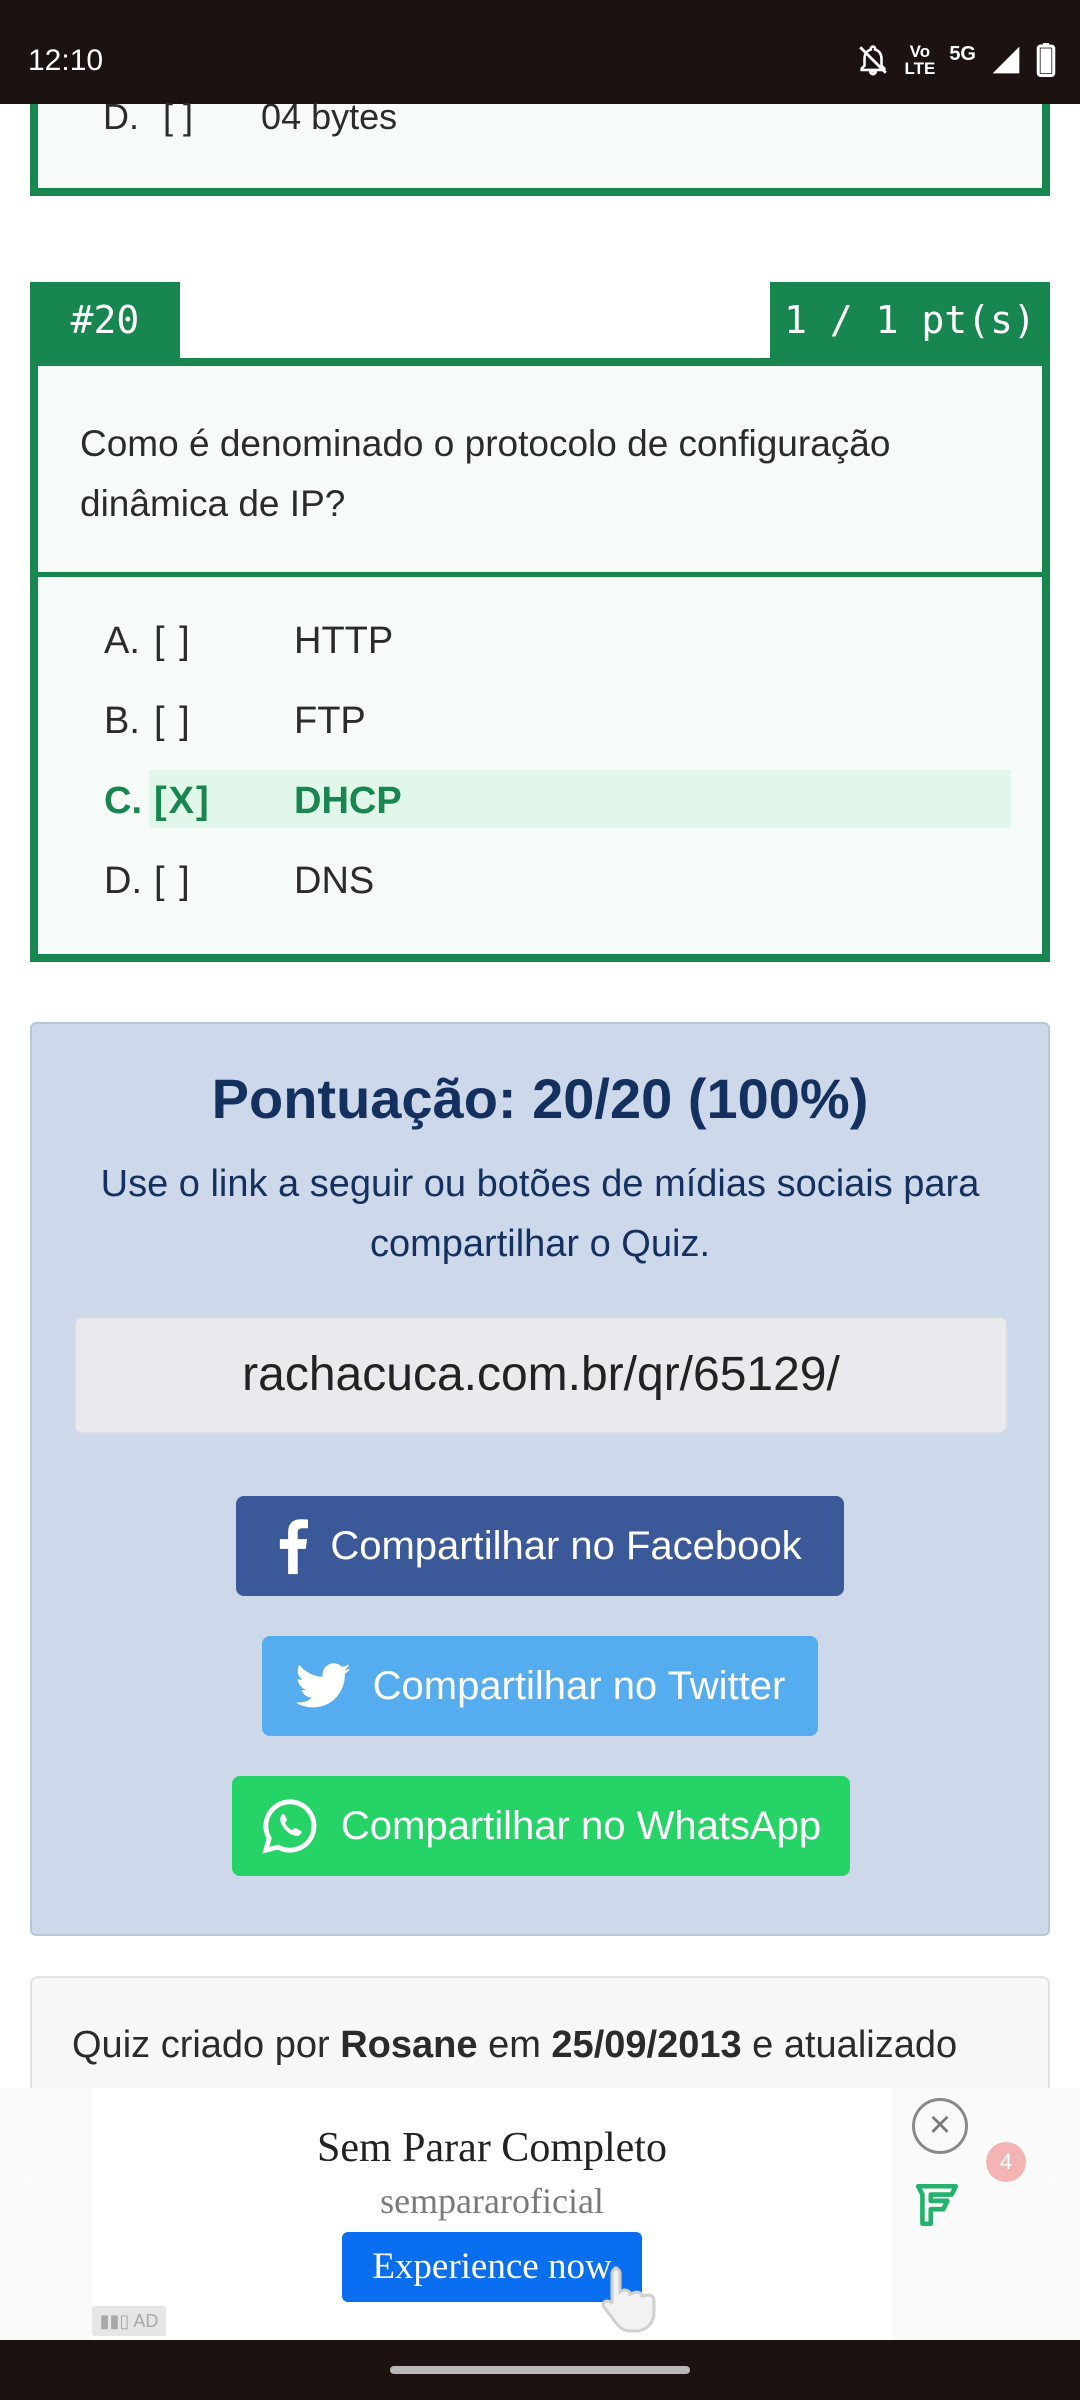  Describe the element at coordinates (492, 2201) in the screenshot. I see `ad-brand: sempararoficial` at that location.